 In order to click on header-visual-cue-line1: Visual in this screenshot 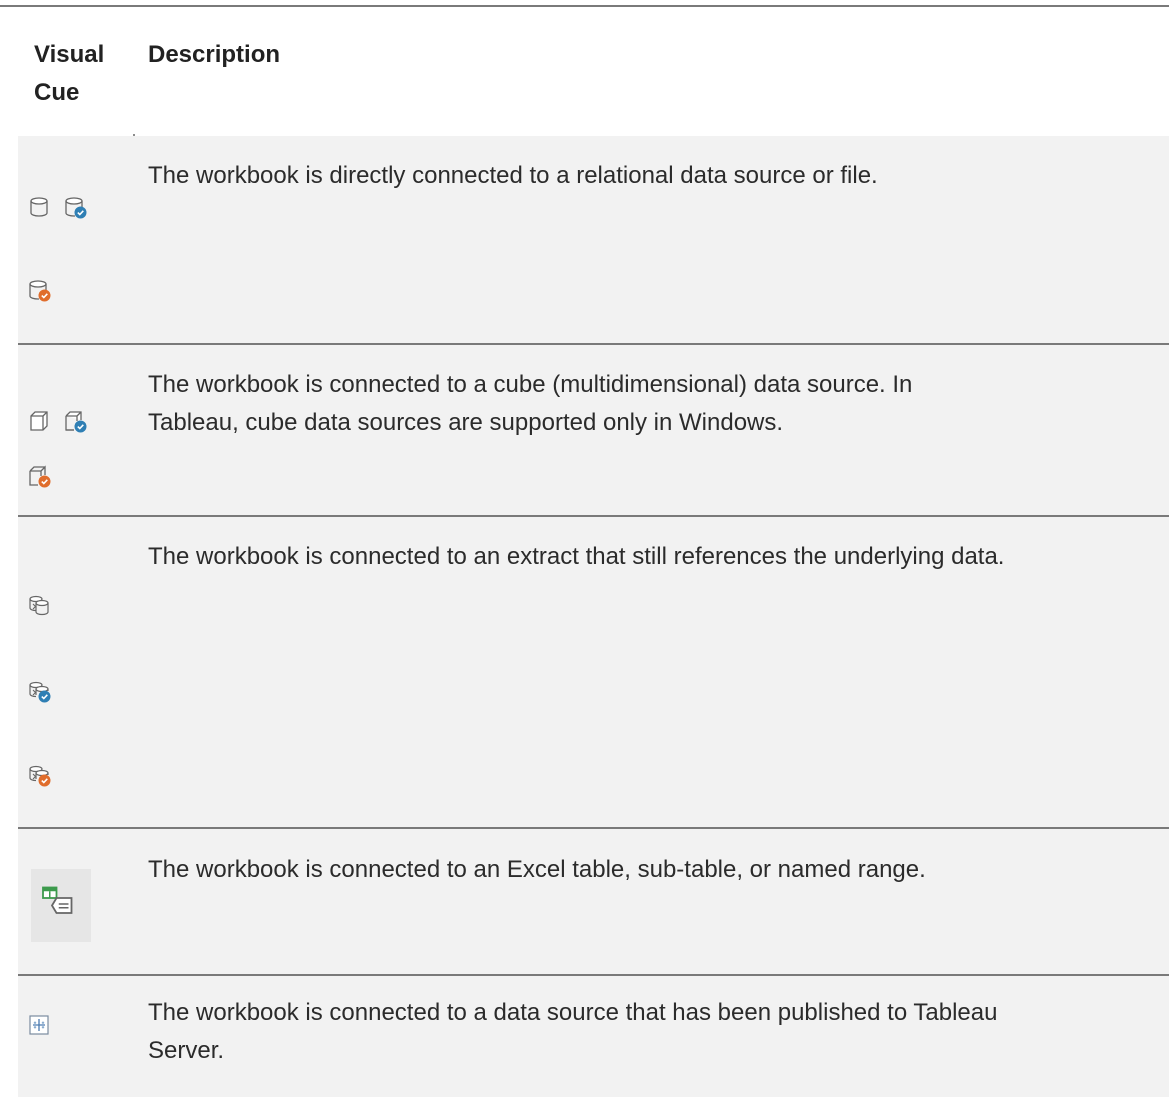, I will do `click(69, 54)`.